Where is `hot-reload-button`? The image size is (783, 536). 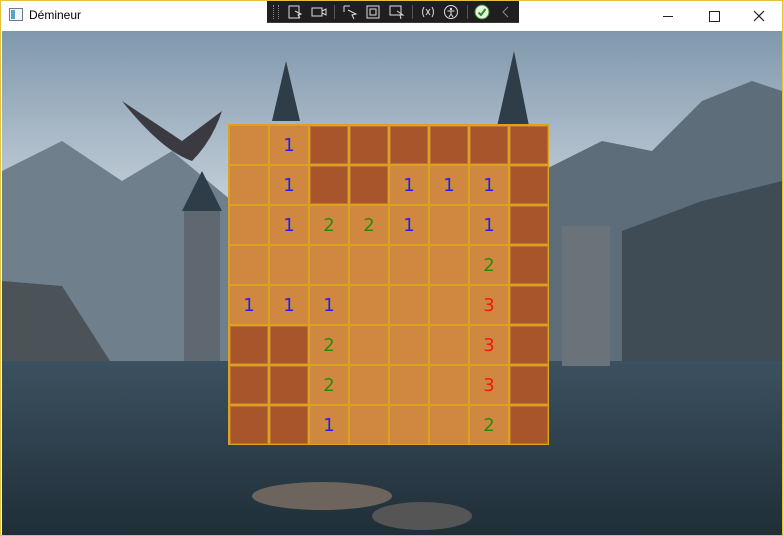
hot-reload-button is located at coordinates (427, 12).